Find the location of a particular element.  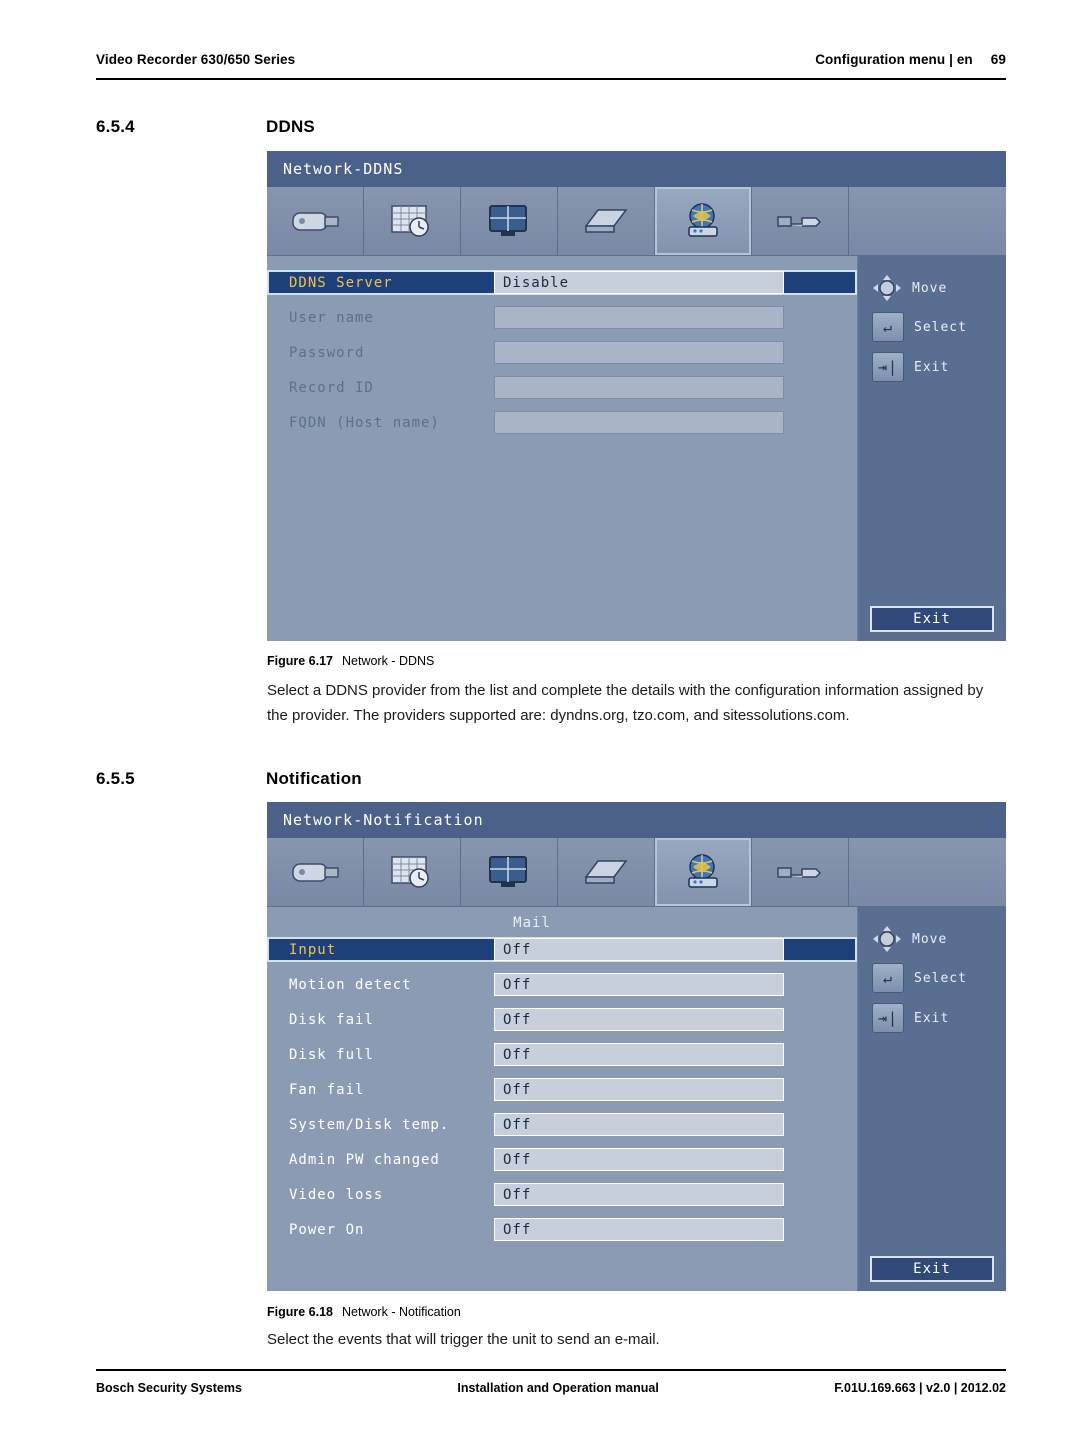

osd-title-notification: Network-Notification is located at coordinates (636, 820).